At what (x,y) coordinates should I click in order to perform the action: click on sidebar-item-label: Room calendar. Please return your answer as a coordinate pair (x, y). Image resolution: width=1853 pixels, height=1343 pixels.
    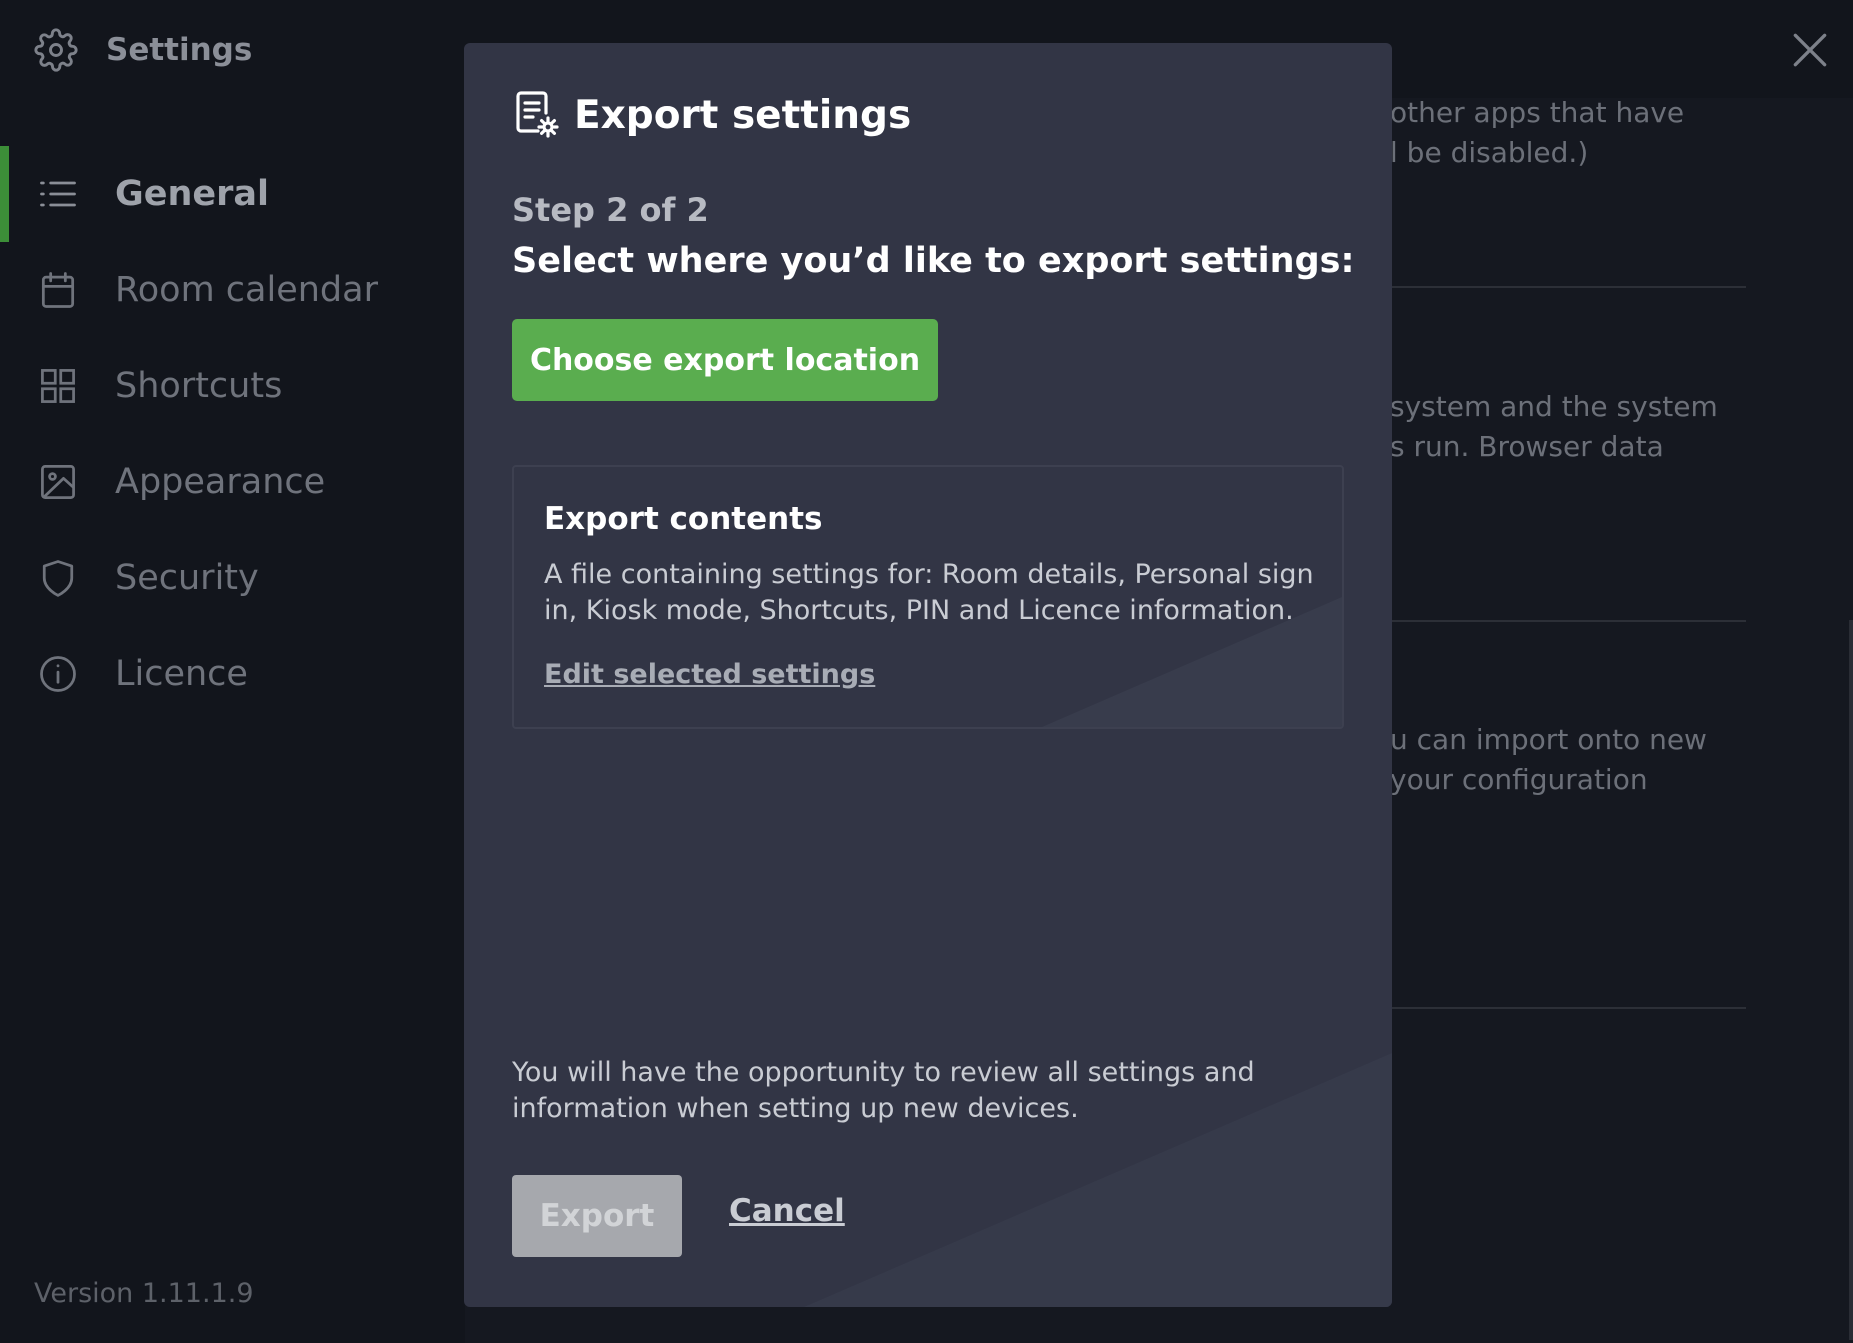
    Looking at the image, I should click on (246, 290).